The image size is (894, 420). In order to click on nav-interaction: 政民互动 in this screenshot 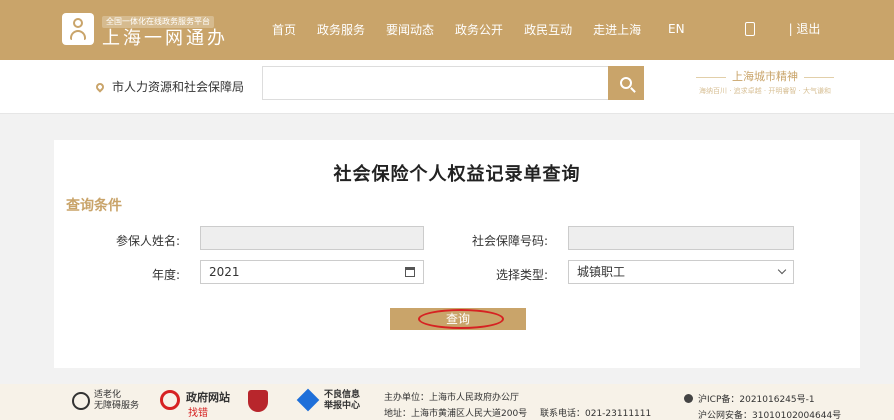, I will do `click(548, 30)`.